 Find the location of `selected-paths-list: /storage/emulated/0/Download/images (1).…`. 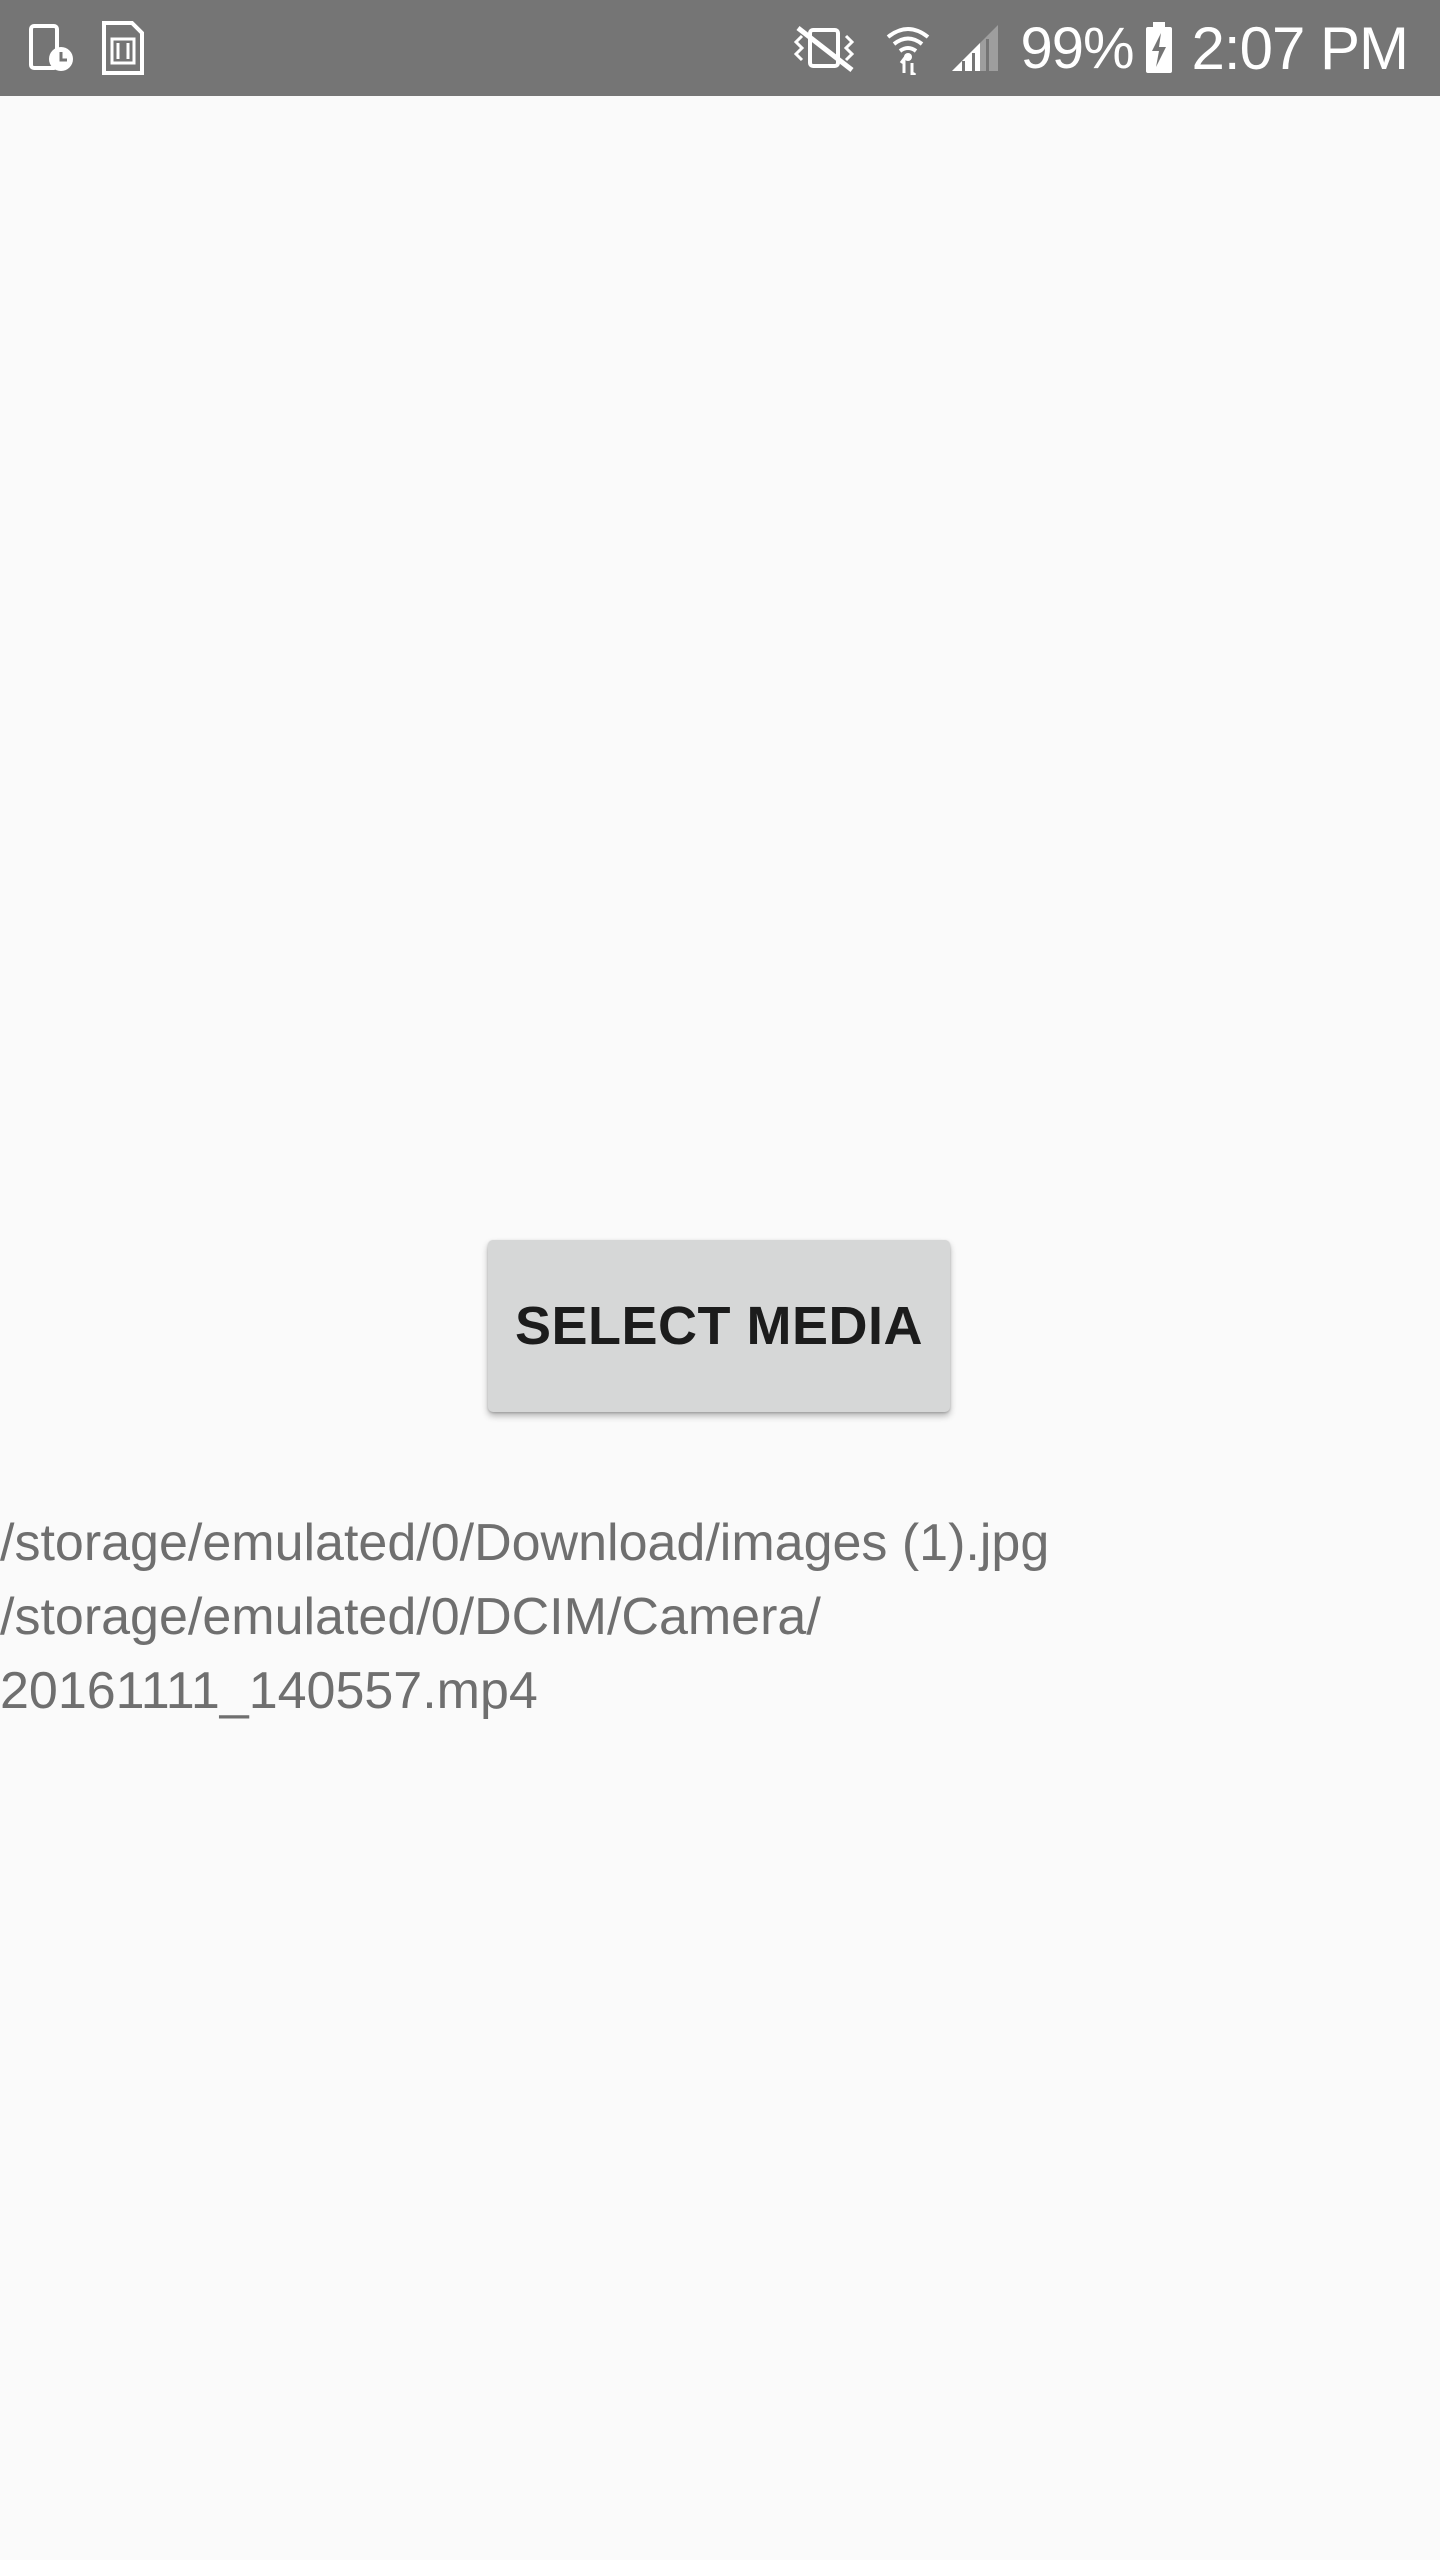

selected-paths-list: /storage/emulated/0/Download/images (1).… is located at coordinates (710, 1617).